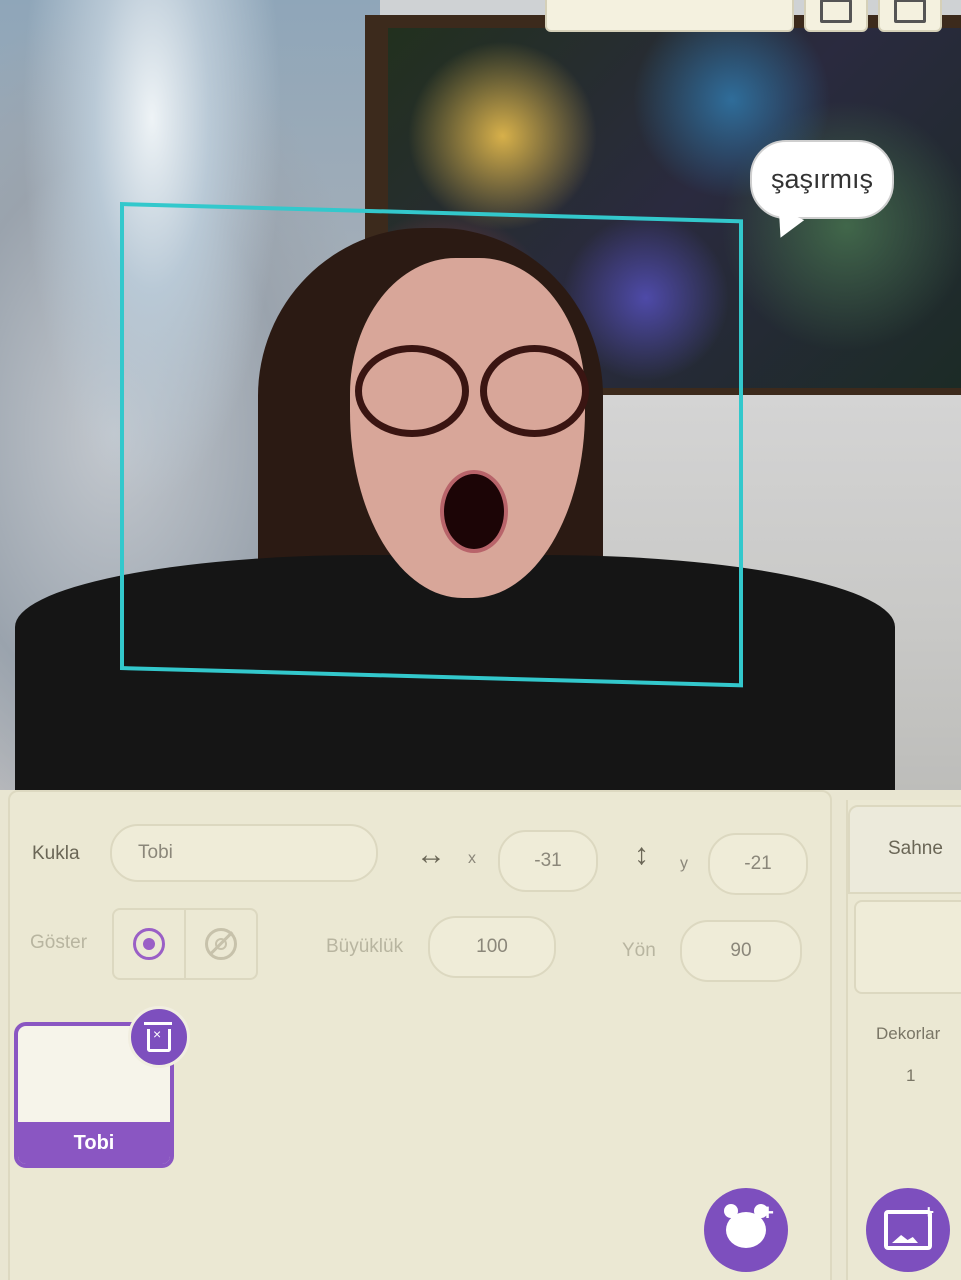  Describe the element at coordinates (669, 16) in the screenshot. I see `stage-header-field` at that location.